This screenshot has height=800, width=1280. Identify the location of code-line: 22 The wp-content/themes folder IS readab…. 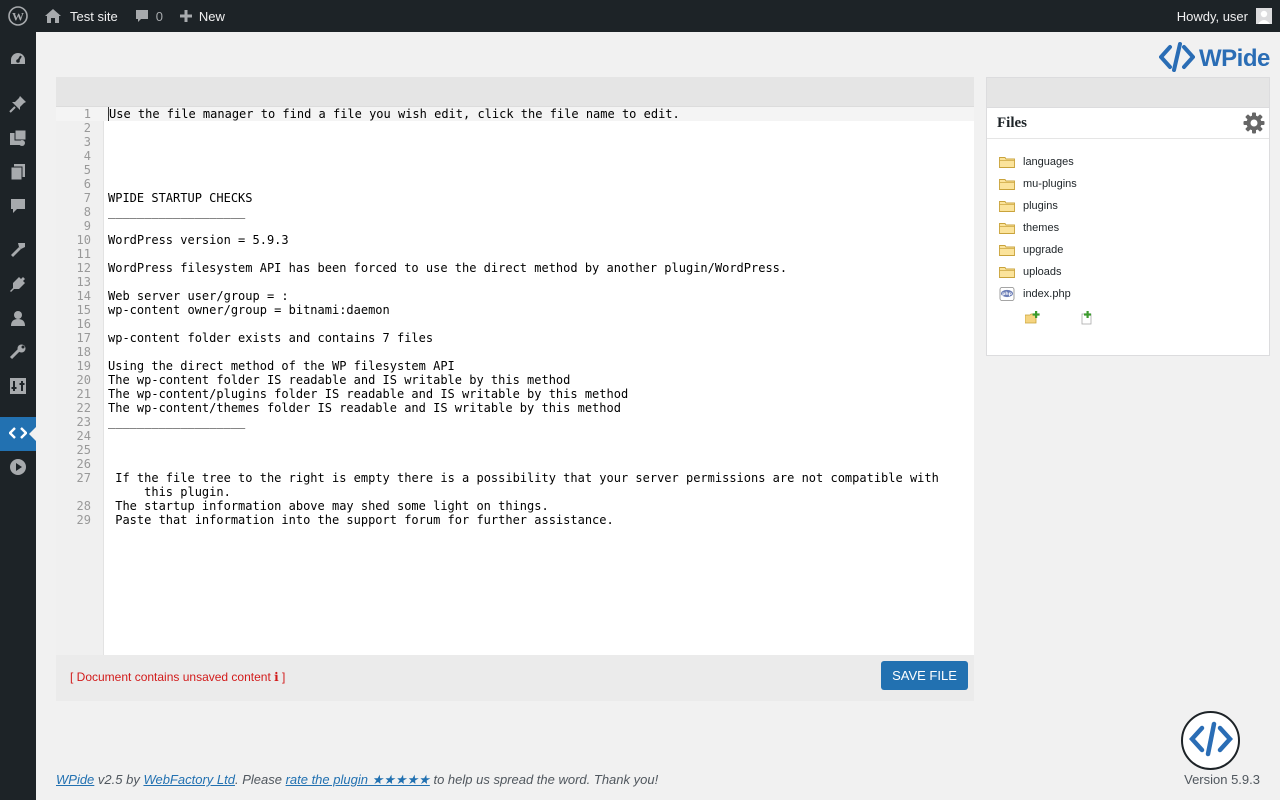
(515, 408).